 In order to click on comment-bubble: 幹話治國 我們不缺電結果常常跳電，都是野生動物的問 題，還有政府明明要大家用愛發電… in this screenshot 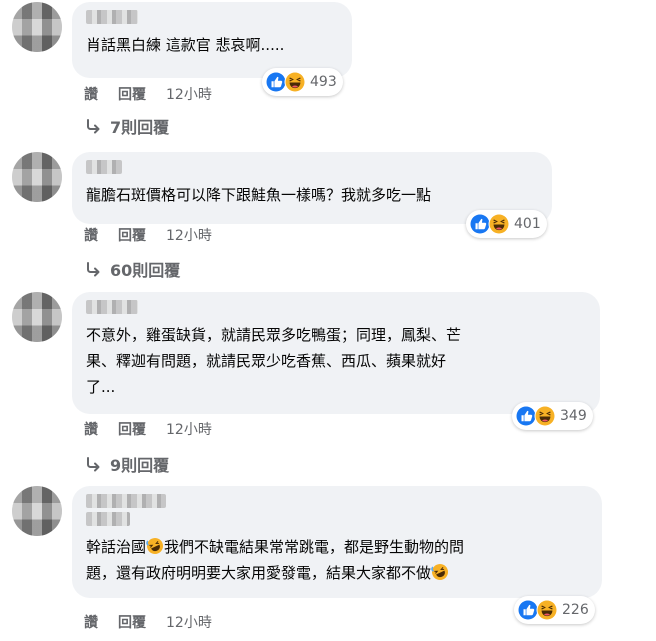, I will do `click(337, 542)`.